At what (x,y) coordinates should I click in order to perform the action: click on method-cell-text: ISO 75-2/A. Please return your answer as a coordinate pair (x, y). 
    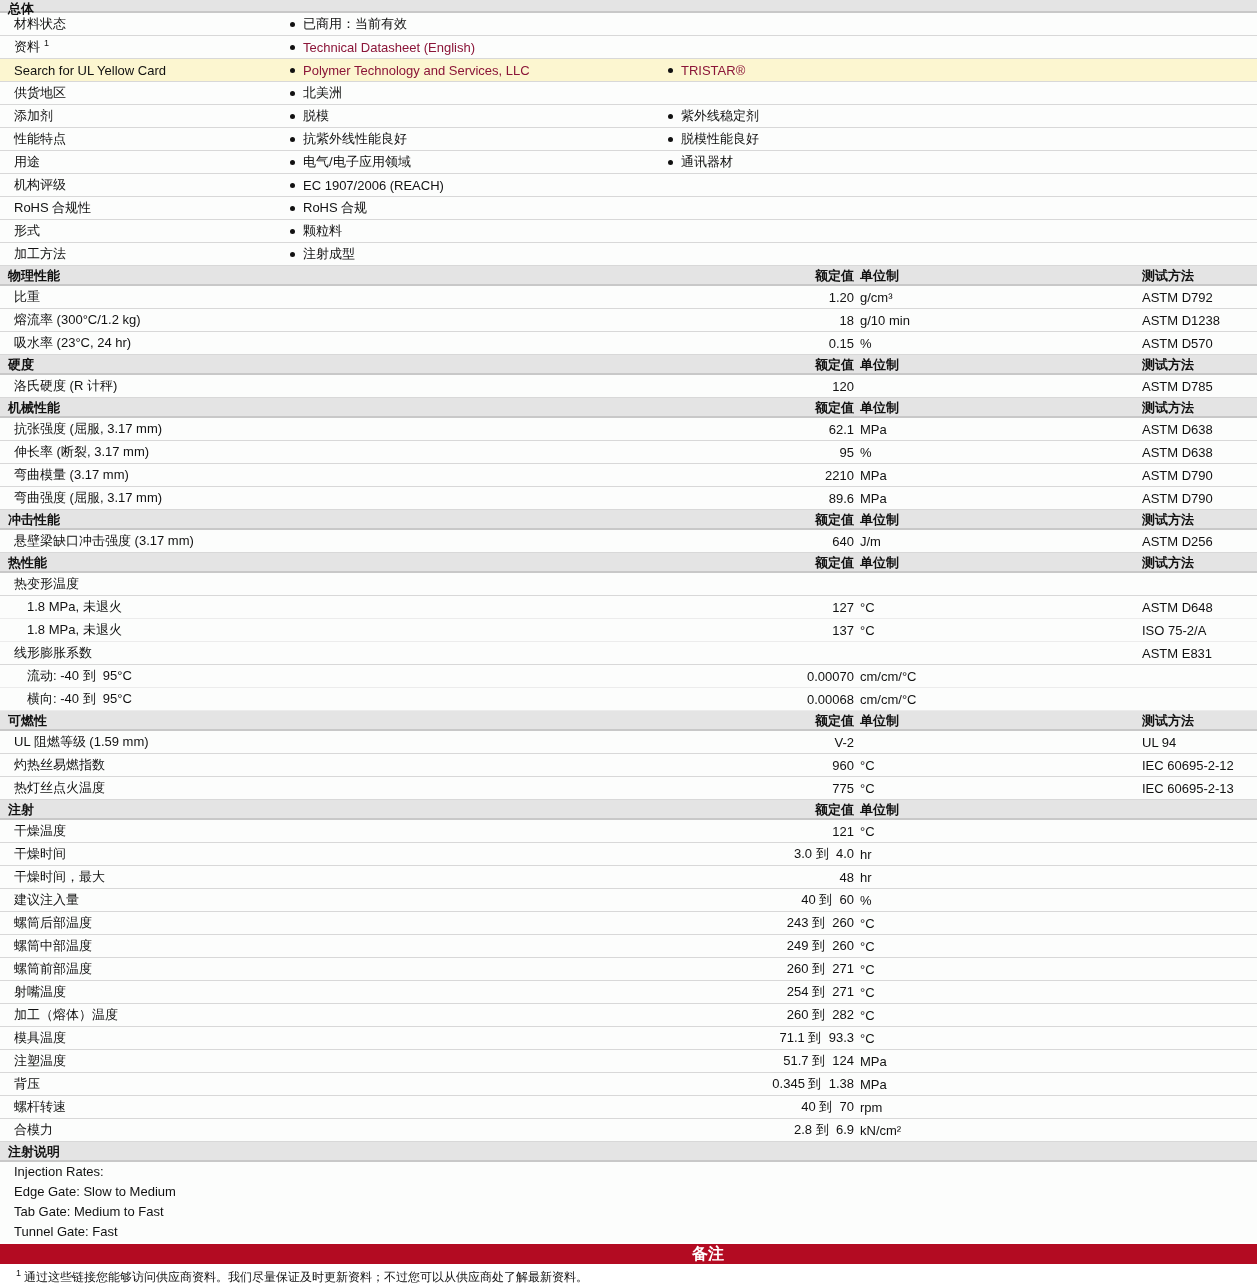
    Looking at the image, I should click on (1174, 630).